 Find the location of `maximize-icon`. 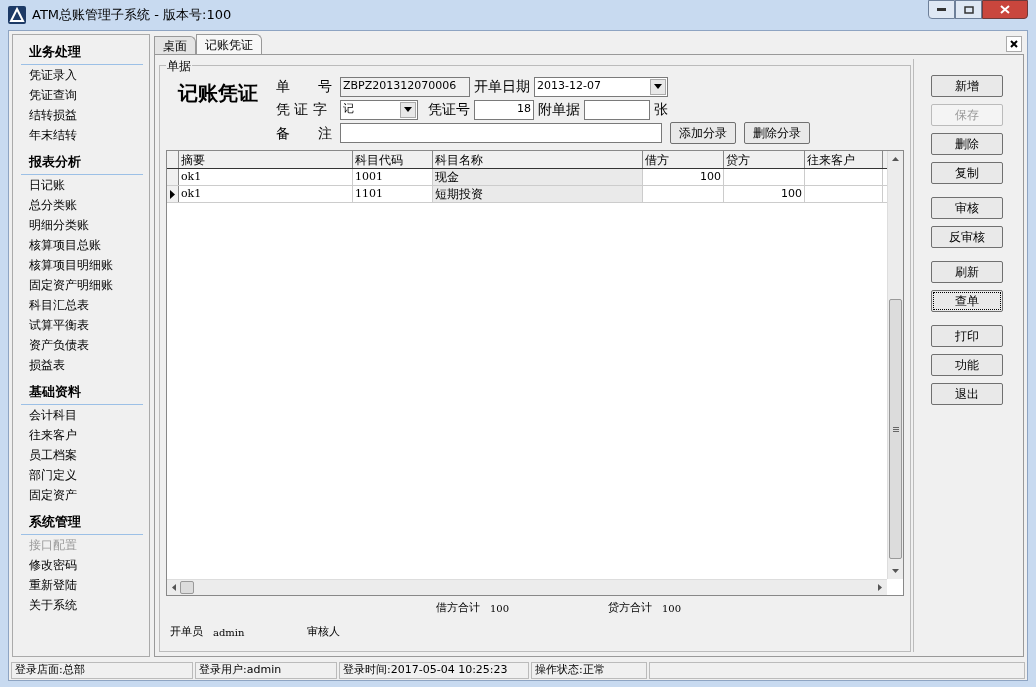

maximize-icon is located at coordinates (968, 9).